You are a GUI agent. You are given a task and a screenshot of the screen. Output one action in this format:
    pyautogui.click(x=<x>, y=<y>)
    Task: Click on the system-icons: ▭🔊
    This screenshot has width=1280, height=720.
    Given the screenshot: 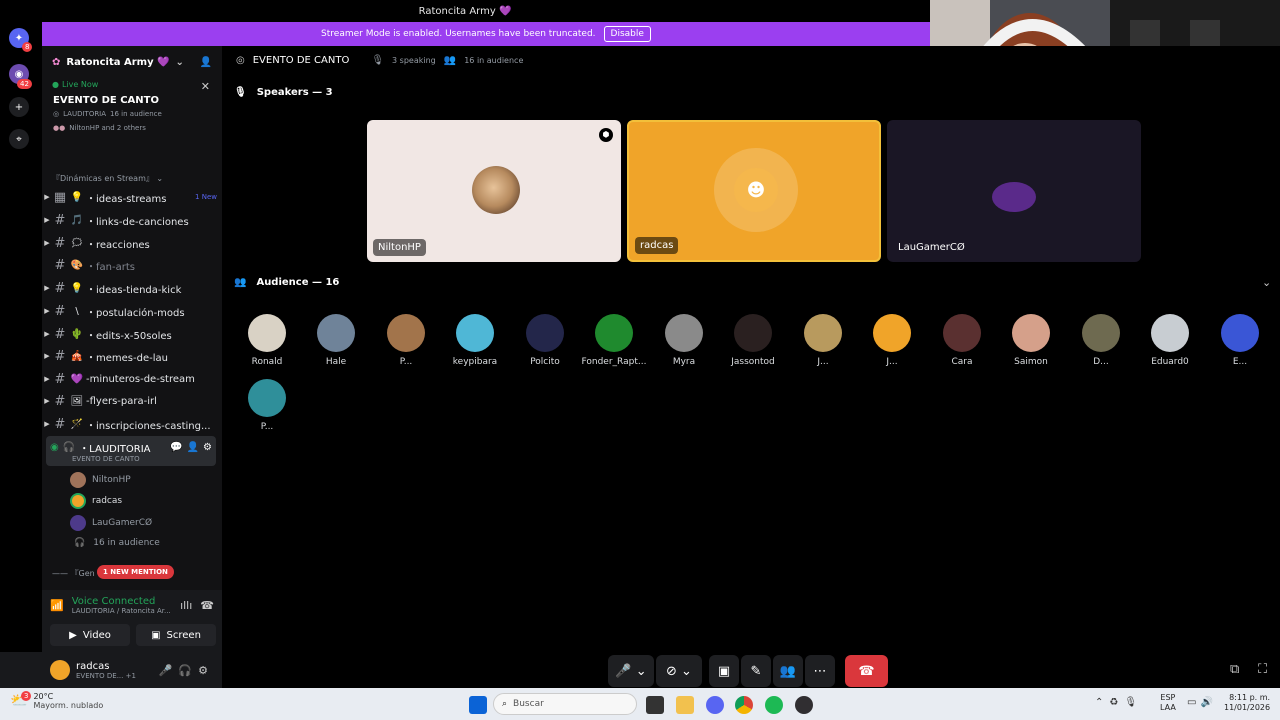 What is the action you would take?
    pyautogui.click(x=1202, y=702)
    